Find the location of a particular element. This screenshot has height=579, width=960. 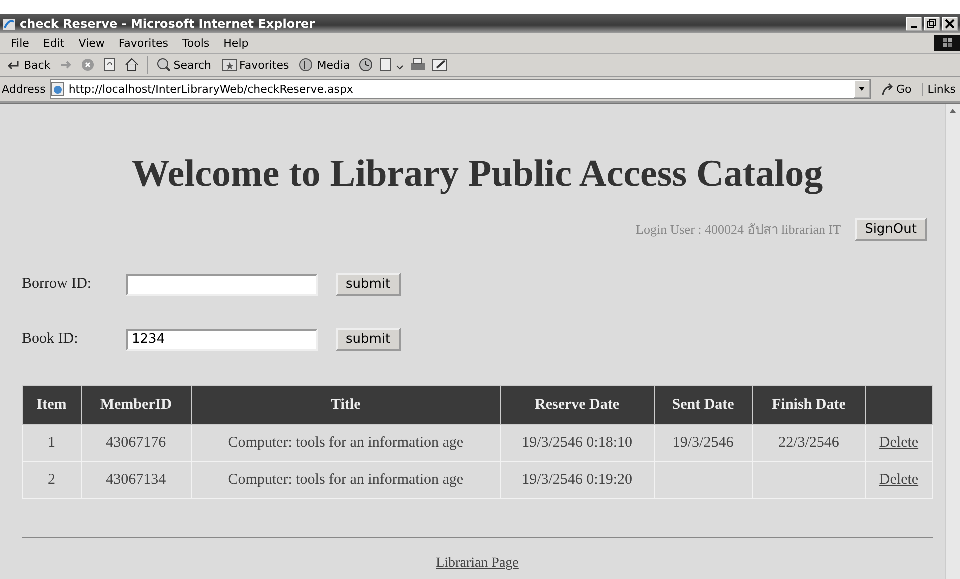

toolbar-button: Search is located at coordinates (184, 65).